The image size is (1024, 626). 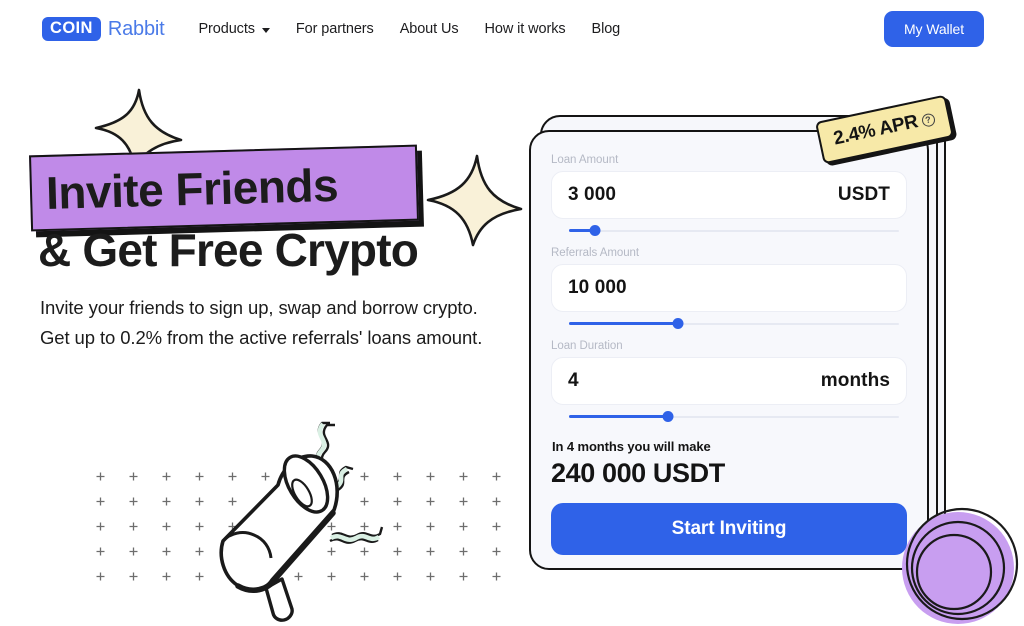 I want to click on slider-loan-amount, so click(x=734, y=231).